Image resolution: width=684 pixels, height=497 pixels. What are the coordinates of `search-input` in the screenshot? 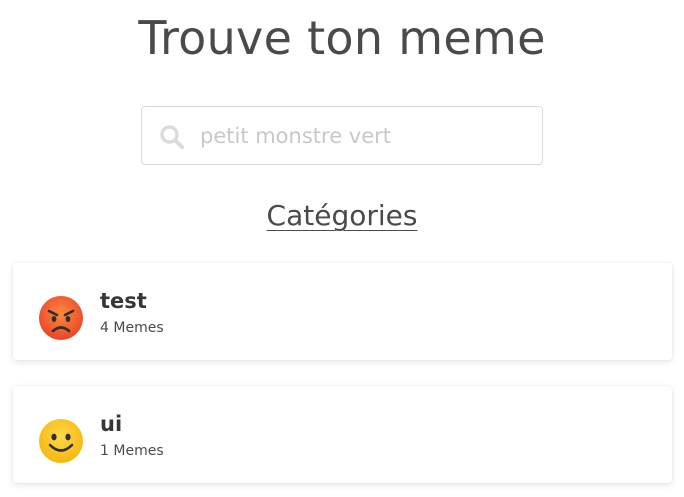 It's located at (365, 135).